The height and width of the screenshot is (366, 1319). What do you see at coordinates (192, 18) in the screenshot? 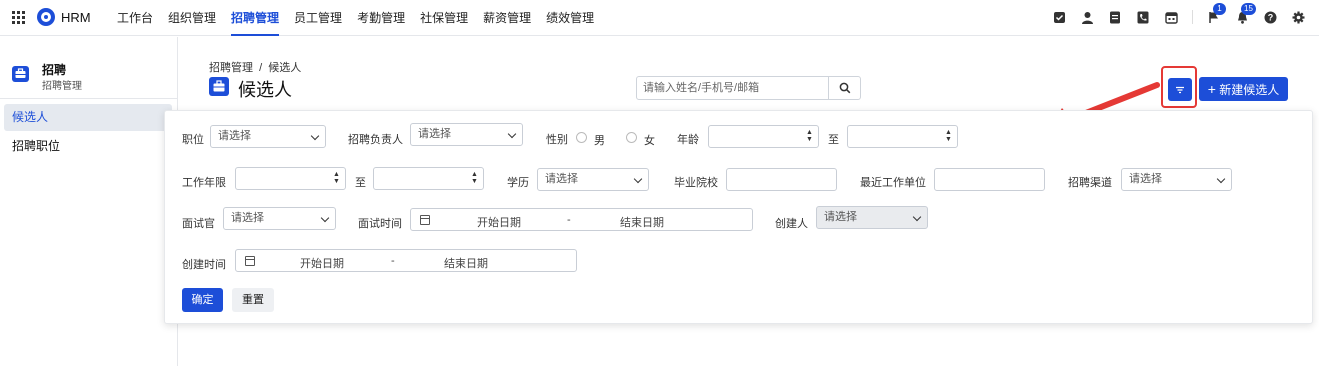
I see `nav-item-org: 组织管理` at bounding box center [192, 18].